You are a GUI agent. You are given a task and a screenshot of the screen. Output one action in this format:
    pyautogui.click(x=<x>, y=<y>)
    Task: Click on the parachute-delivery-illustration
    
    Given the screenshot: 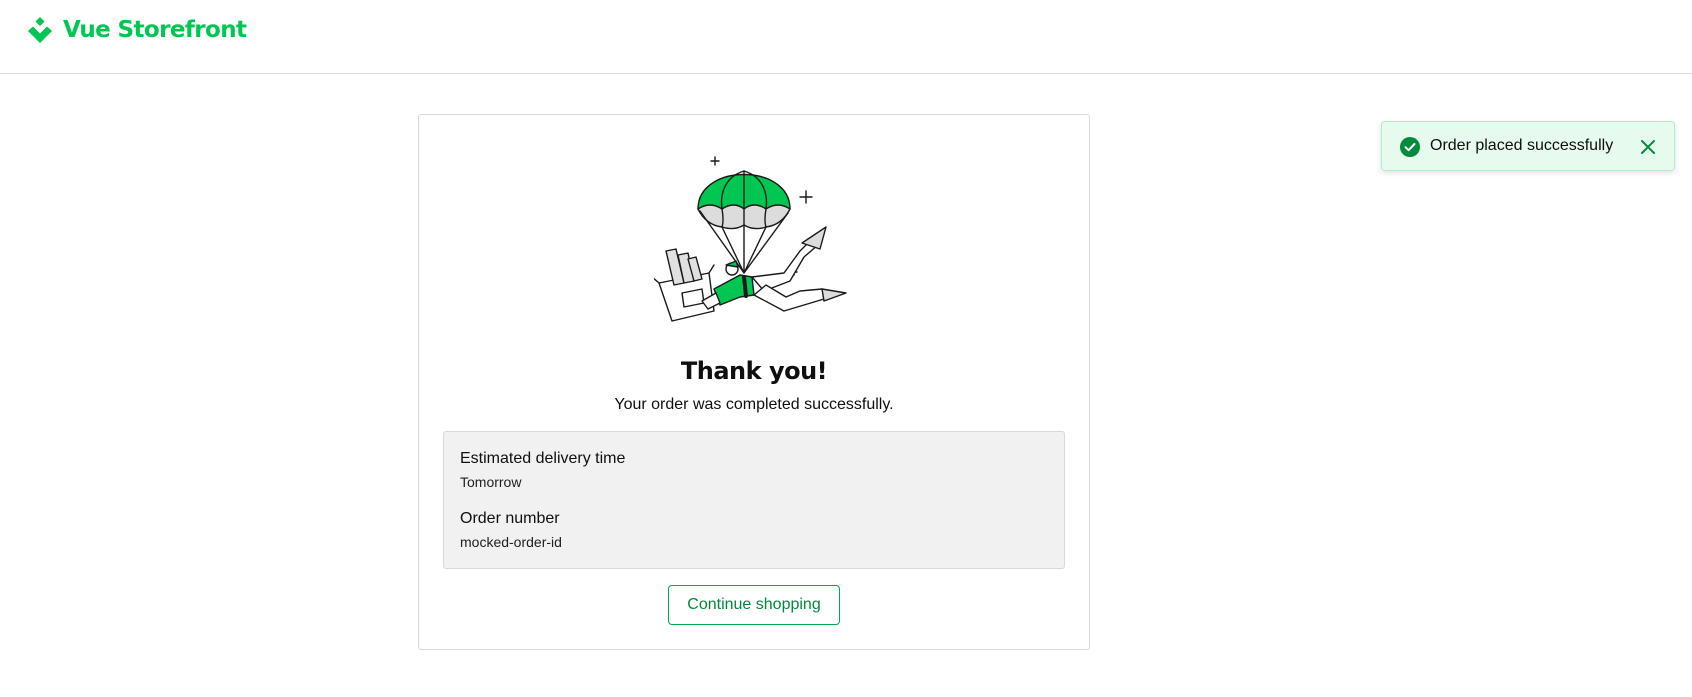 What is the action you would take?
    pyautogui.click(x=750, y=239)
    